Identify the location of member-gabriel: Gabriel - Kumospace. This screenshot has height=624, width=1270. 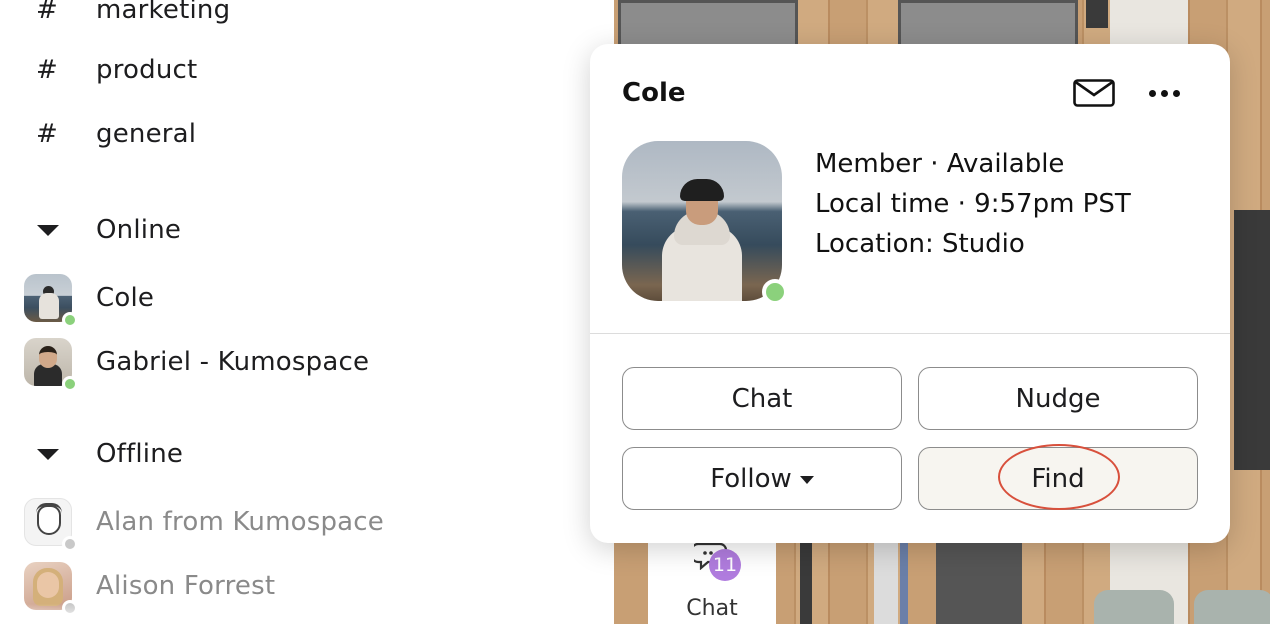
(307, 363).